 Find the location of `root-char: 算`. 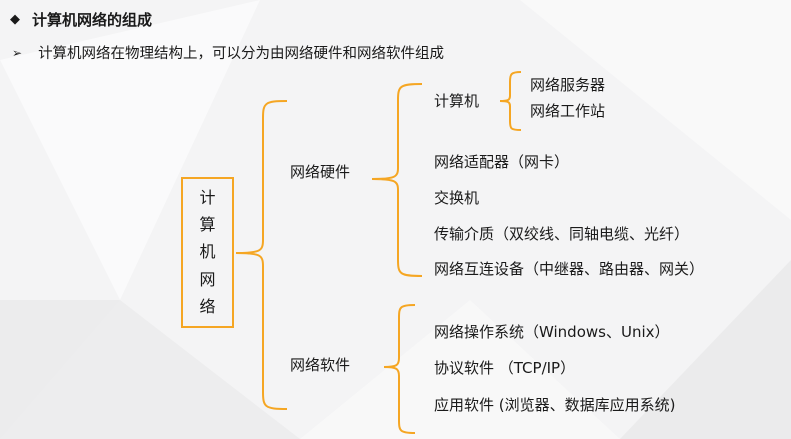

root-char: 算 is located at coordinates (207, 225).